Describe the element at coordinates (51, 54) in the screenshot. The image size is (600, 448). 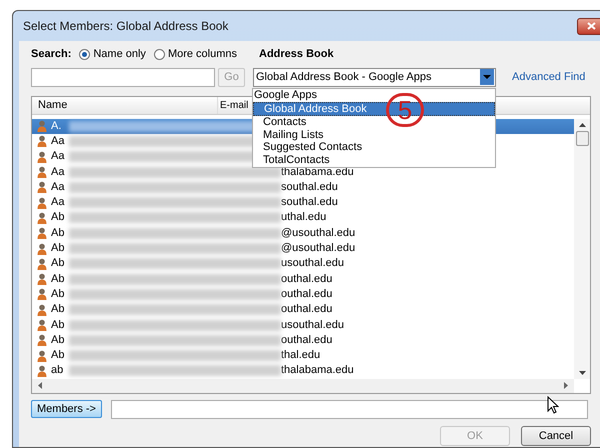
I see `search-label: Search:` at that location.